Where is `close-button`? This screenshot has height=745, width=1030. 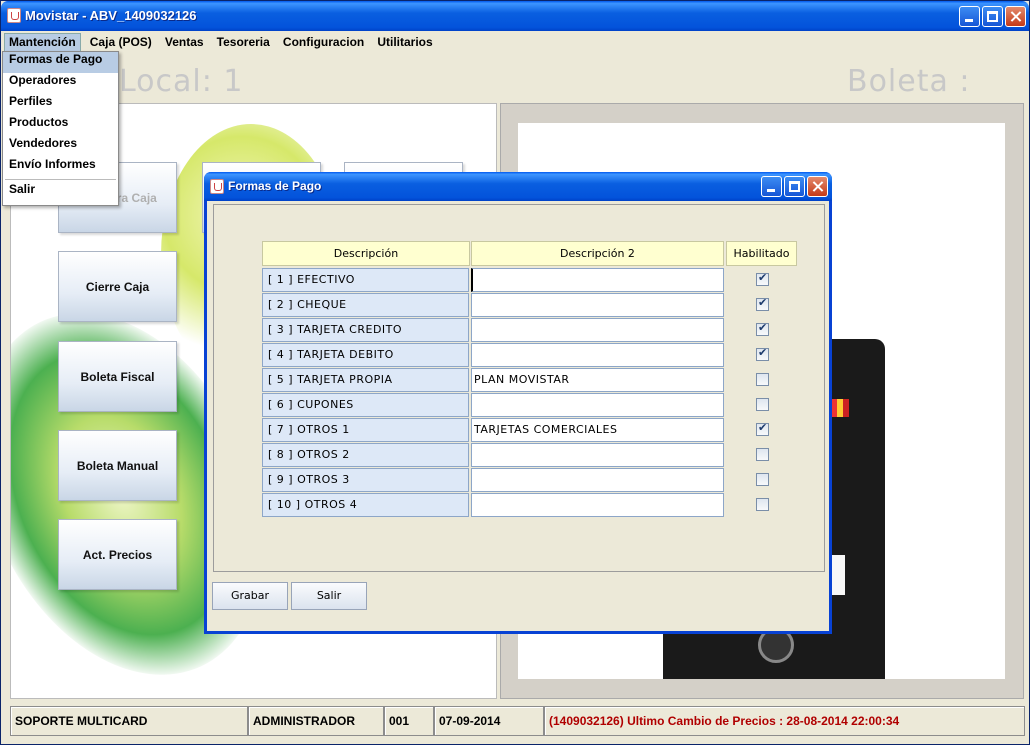
close-button is located at coordinates (1015, 16).